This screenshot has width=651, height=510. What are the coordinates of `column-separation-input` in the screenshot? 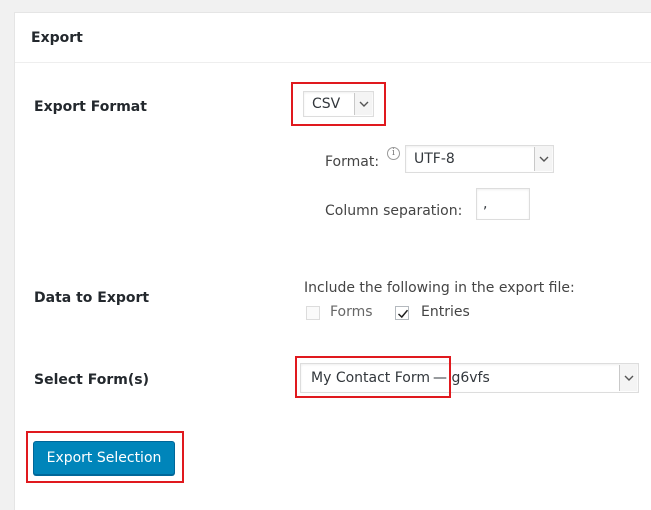 It's located at (503, 204).